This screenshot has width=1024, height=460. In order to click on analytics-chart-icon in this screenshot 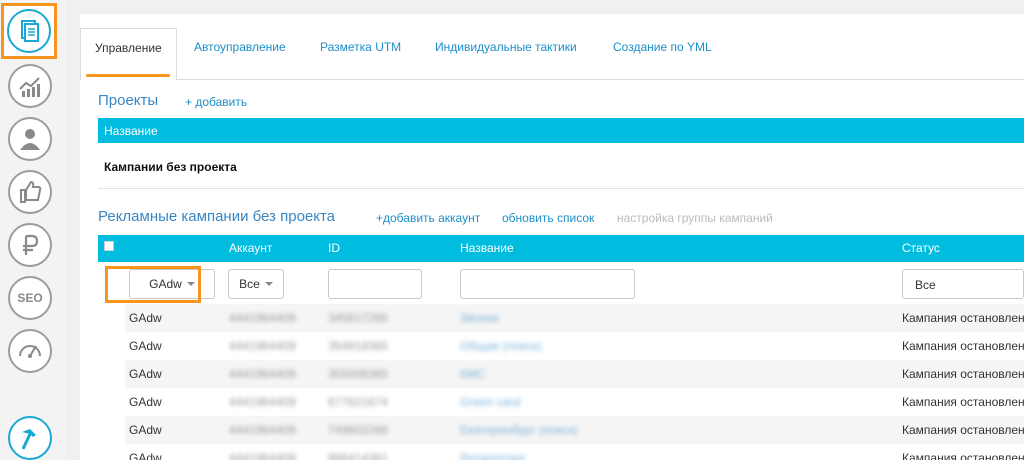, I will do `click(30, 86)`.